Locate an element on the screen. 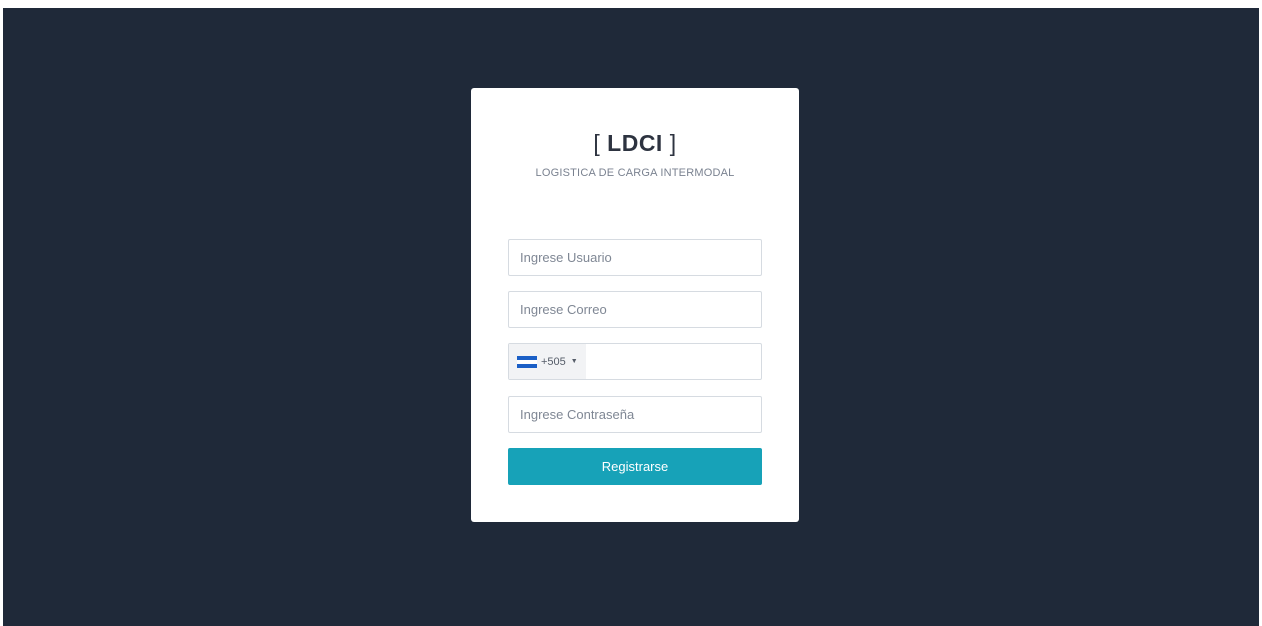 Image resolution: width=1262 pixels, height=626 pixels. username-field is located at coordinates (635, 257).